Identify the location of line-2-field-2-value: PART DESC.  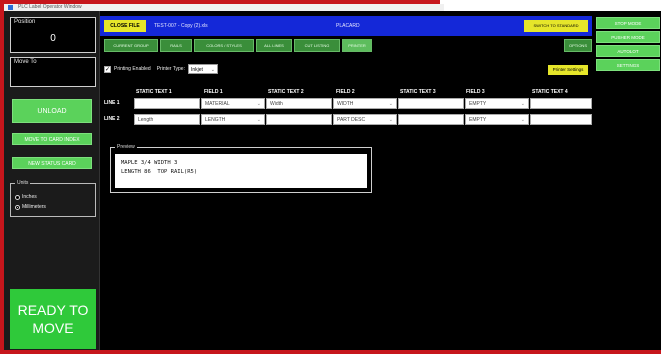
(351, 120).